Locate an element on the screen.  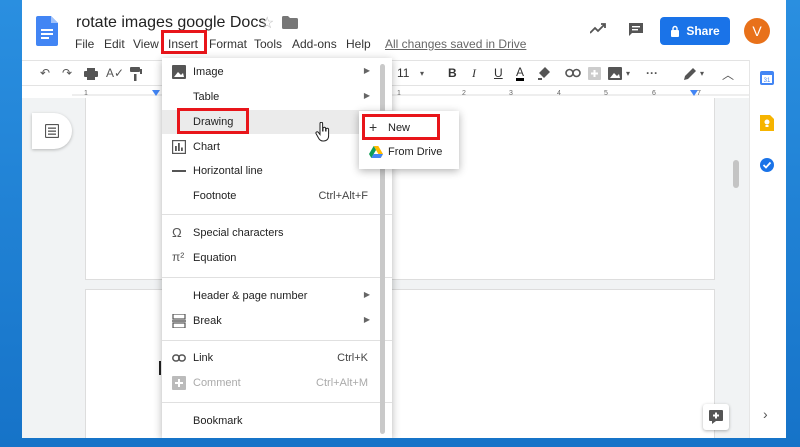
star-icon: ☆ is located at coordinates (267, 23).